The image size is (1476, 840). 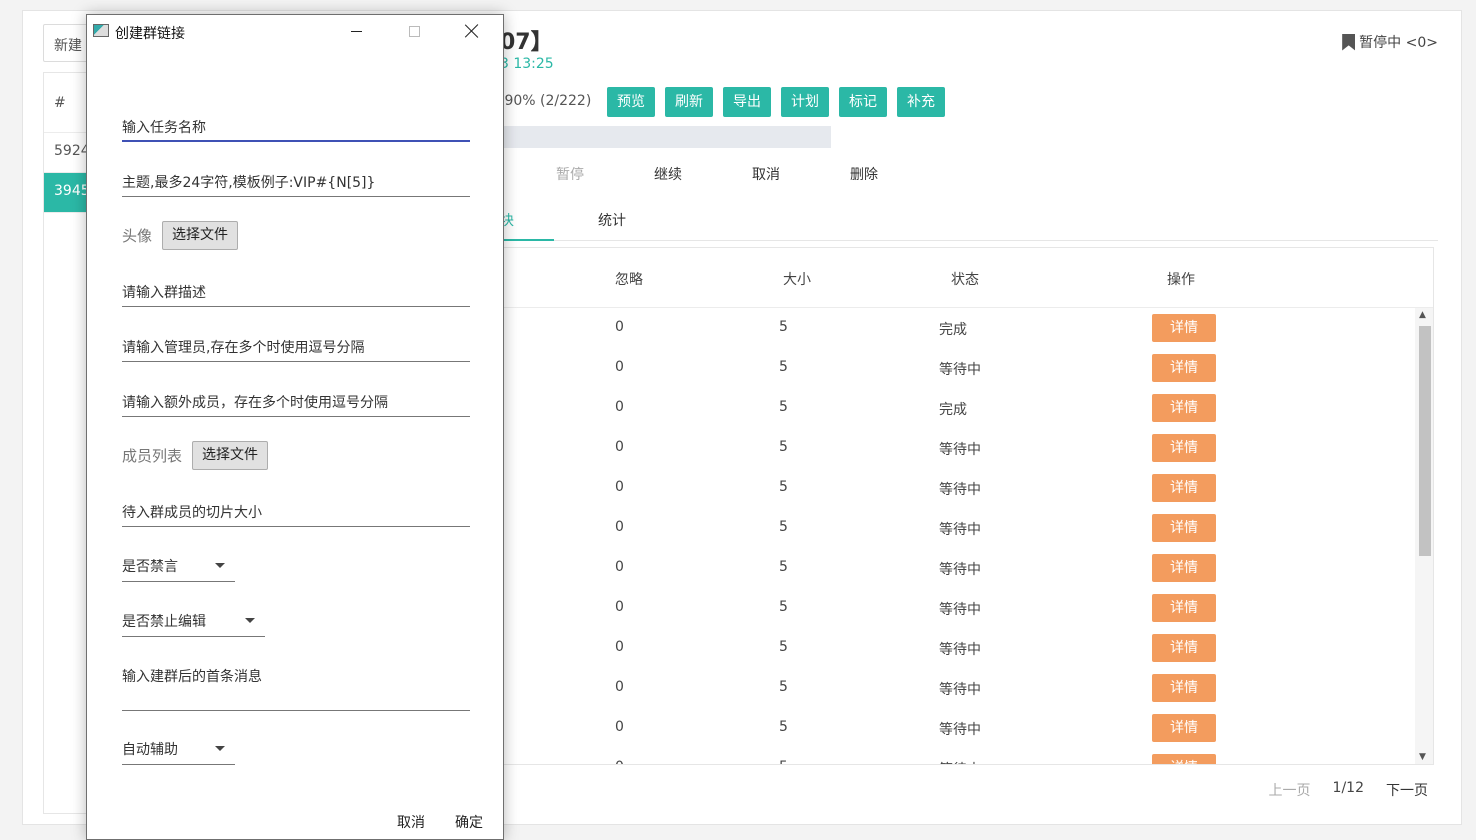 What do you see at coordinates (863, 102) in the screenshot?
I see `mark-button: 标记` at bounding box center [863, 102].